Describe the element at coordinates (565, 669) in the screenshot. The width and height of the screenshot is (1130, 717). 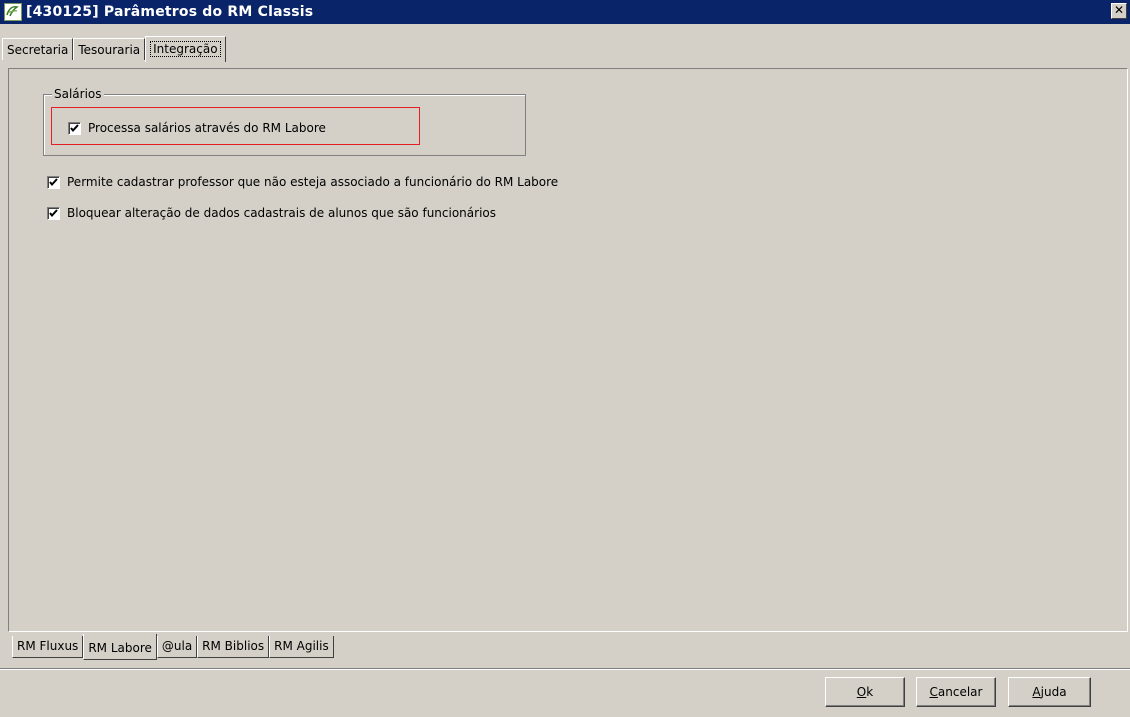
I see `separator-line` at that location.